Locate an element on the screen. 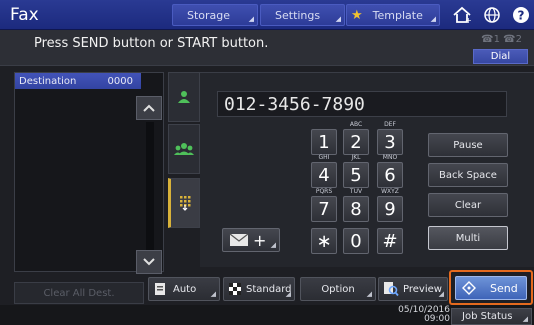  key-digit: 9 is located at coordinates (390, 209).